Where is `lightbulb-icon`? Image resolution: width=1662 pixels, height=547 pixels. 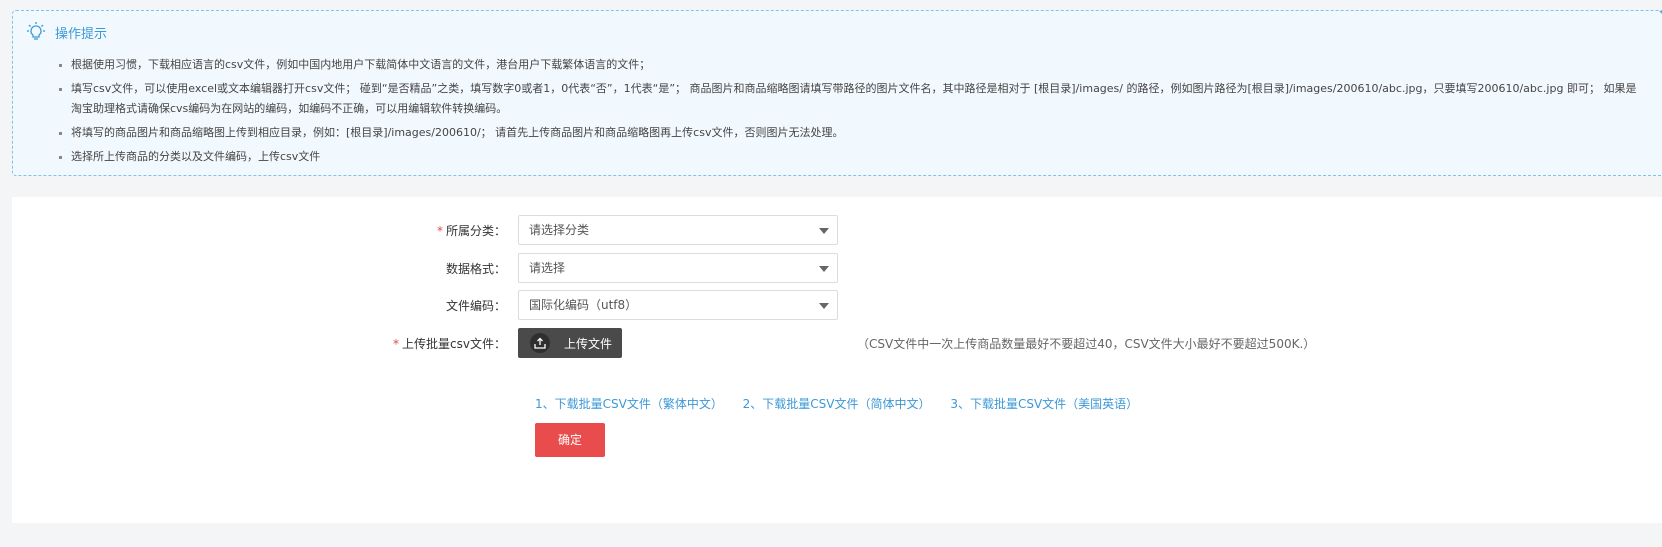 lightbulb-icon is located at coordinates (36, 32).